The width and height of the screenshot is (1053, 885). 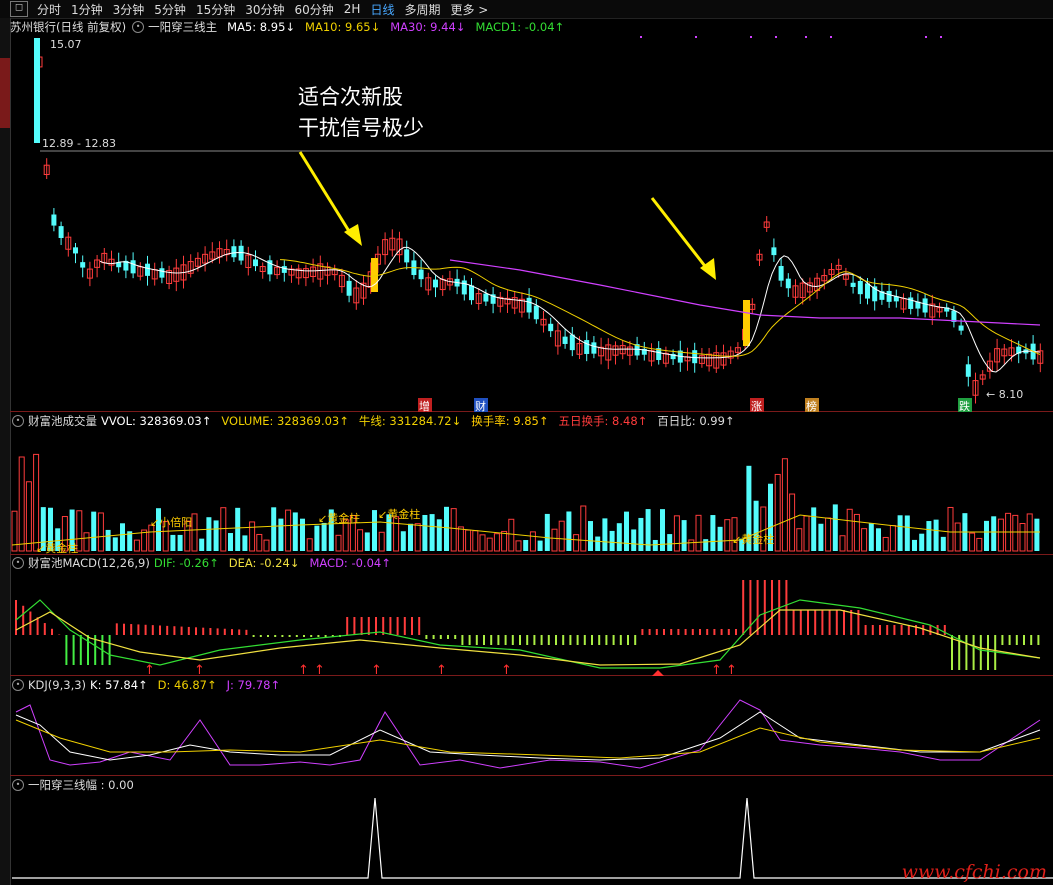 I want to click on event-tag-4: 跌, so click(x=964, y=406).